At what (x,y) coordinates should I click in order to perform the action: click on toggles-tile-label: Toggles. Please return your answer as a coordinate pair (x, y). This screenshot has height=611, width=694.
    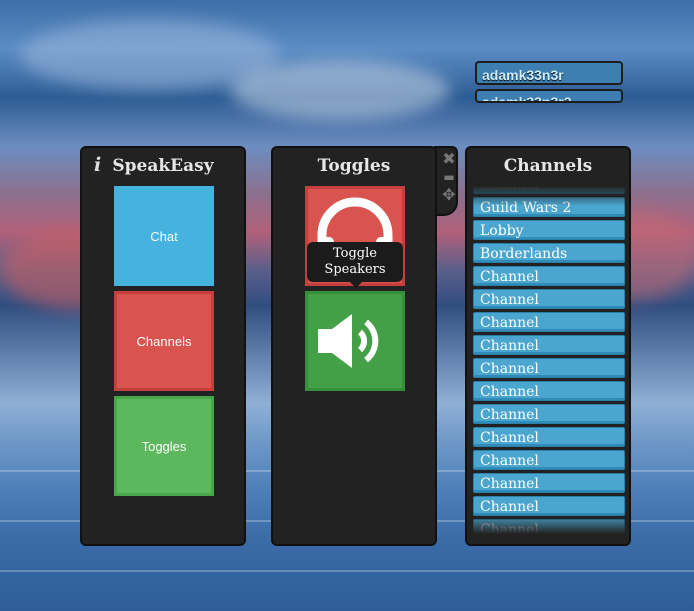
    Looking at the image, I should click on (164, 446).